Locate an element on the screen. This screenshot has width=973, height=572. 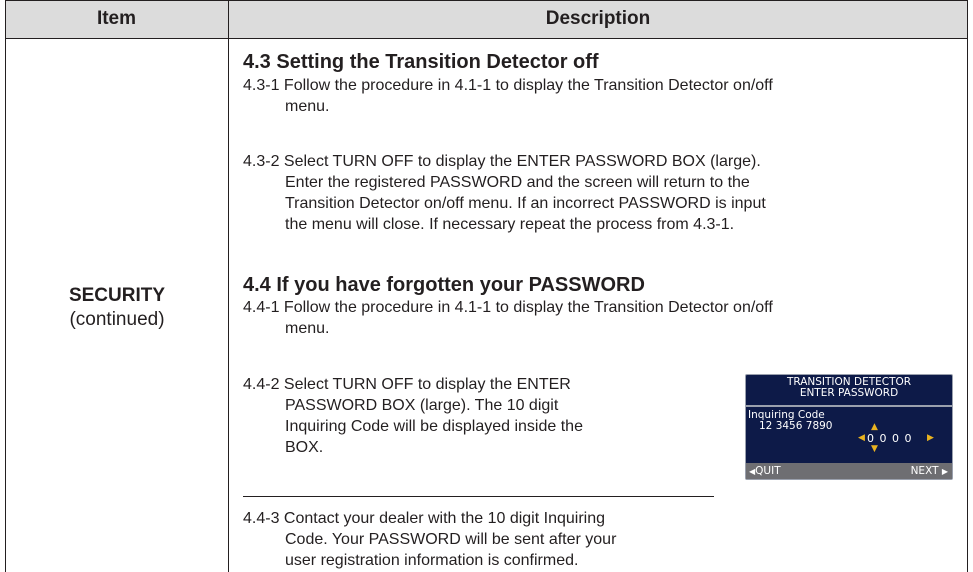
screen-title-line2: ENTER PASSWORD is located at coordinates (849, 393).